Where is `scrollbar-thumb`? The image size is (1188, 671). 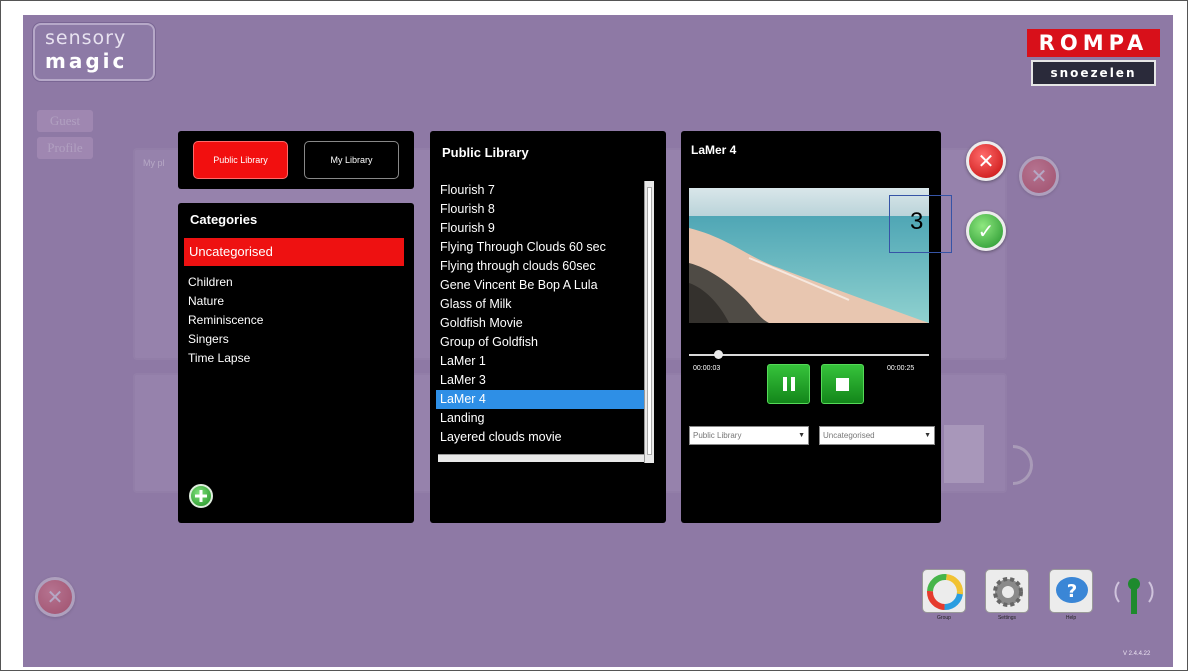 scrollbar-thumb is located at coordinates (649, 321).